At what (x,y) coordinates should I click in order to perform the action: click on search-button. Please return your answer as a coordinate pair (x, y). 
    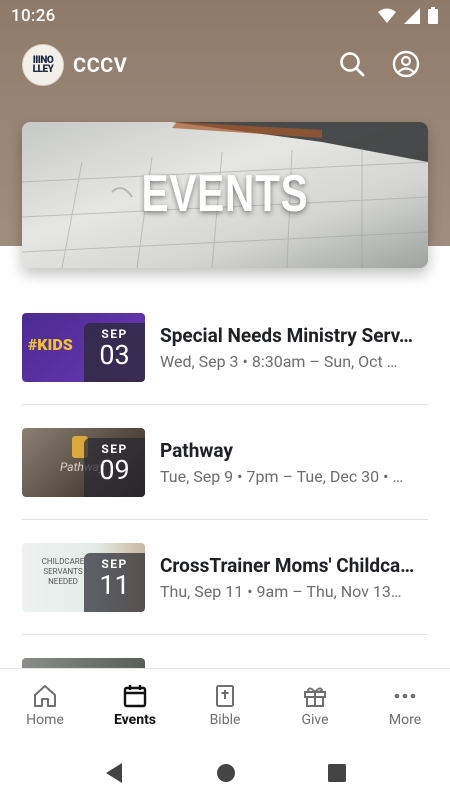
    Looking at the image, I should click on (352, 64).